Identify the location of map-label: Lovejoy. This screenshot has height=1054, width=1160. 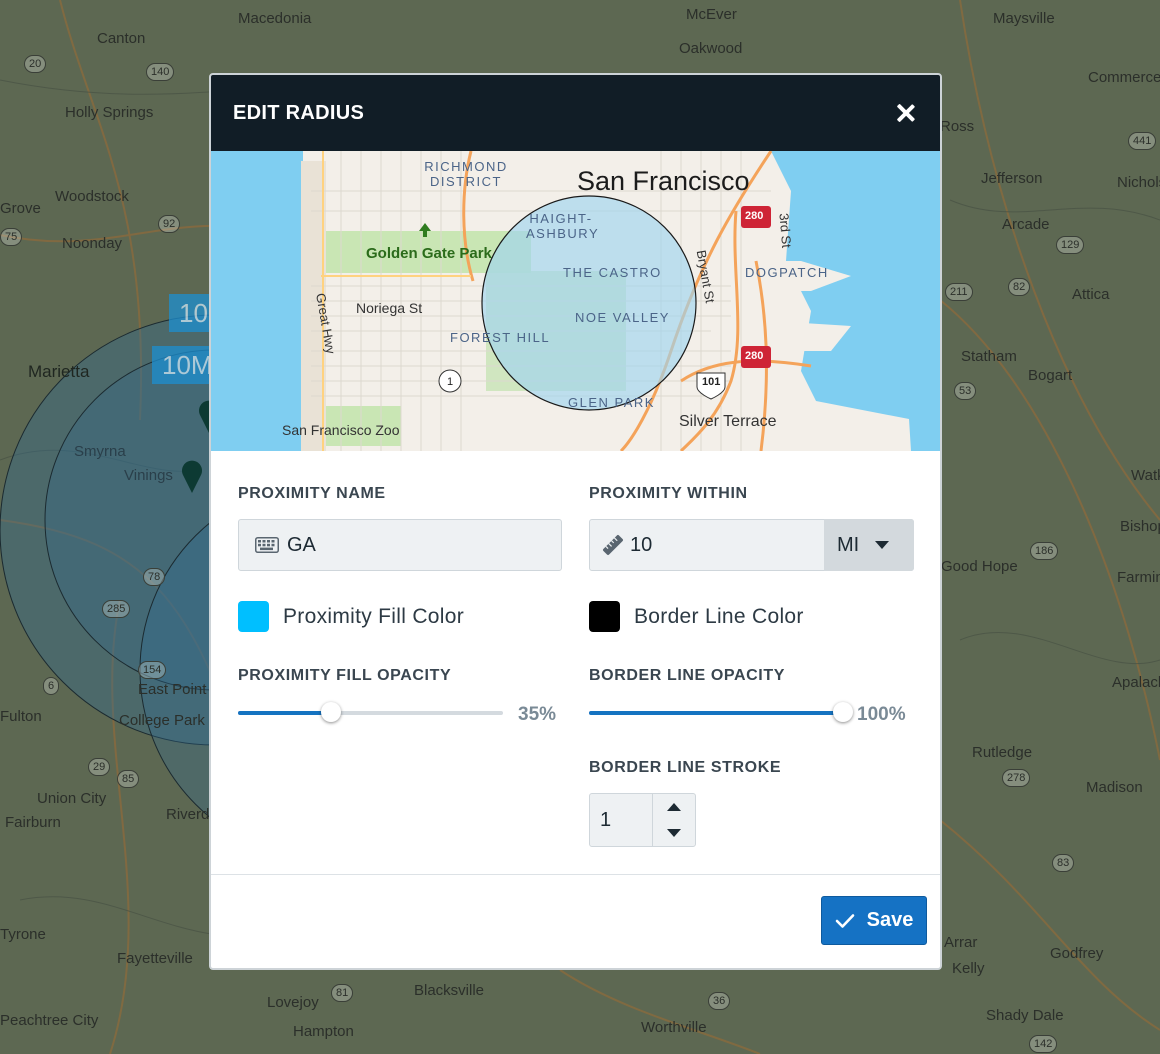
(293, 1002).